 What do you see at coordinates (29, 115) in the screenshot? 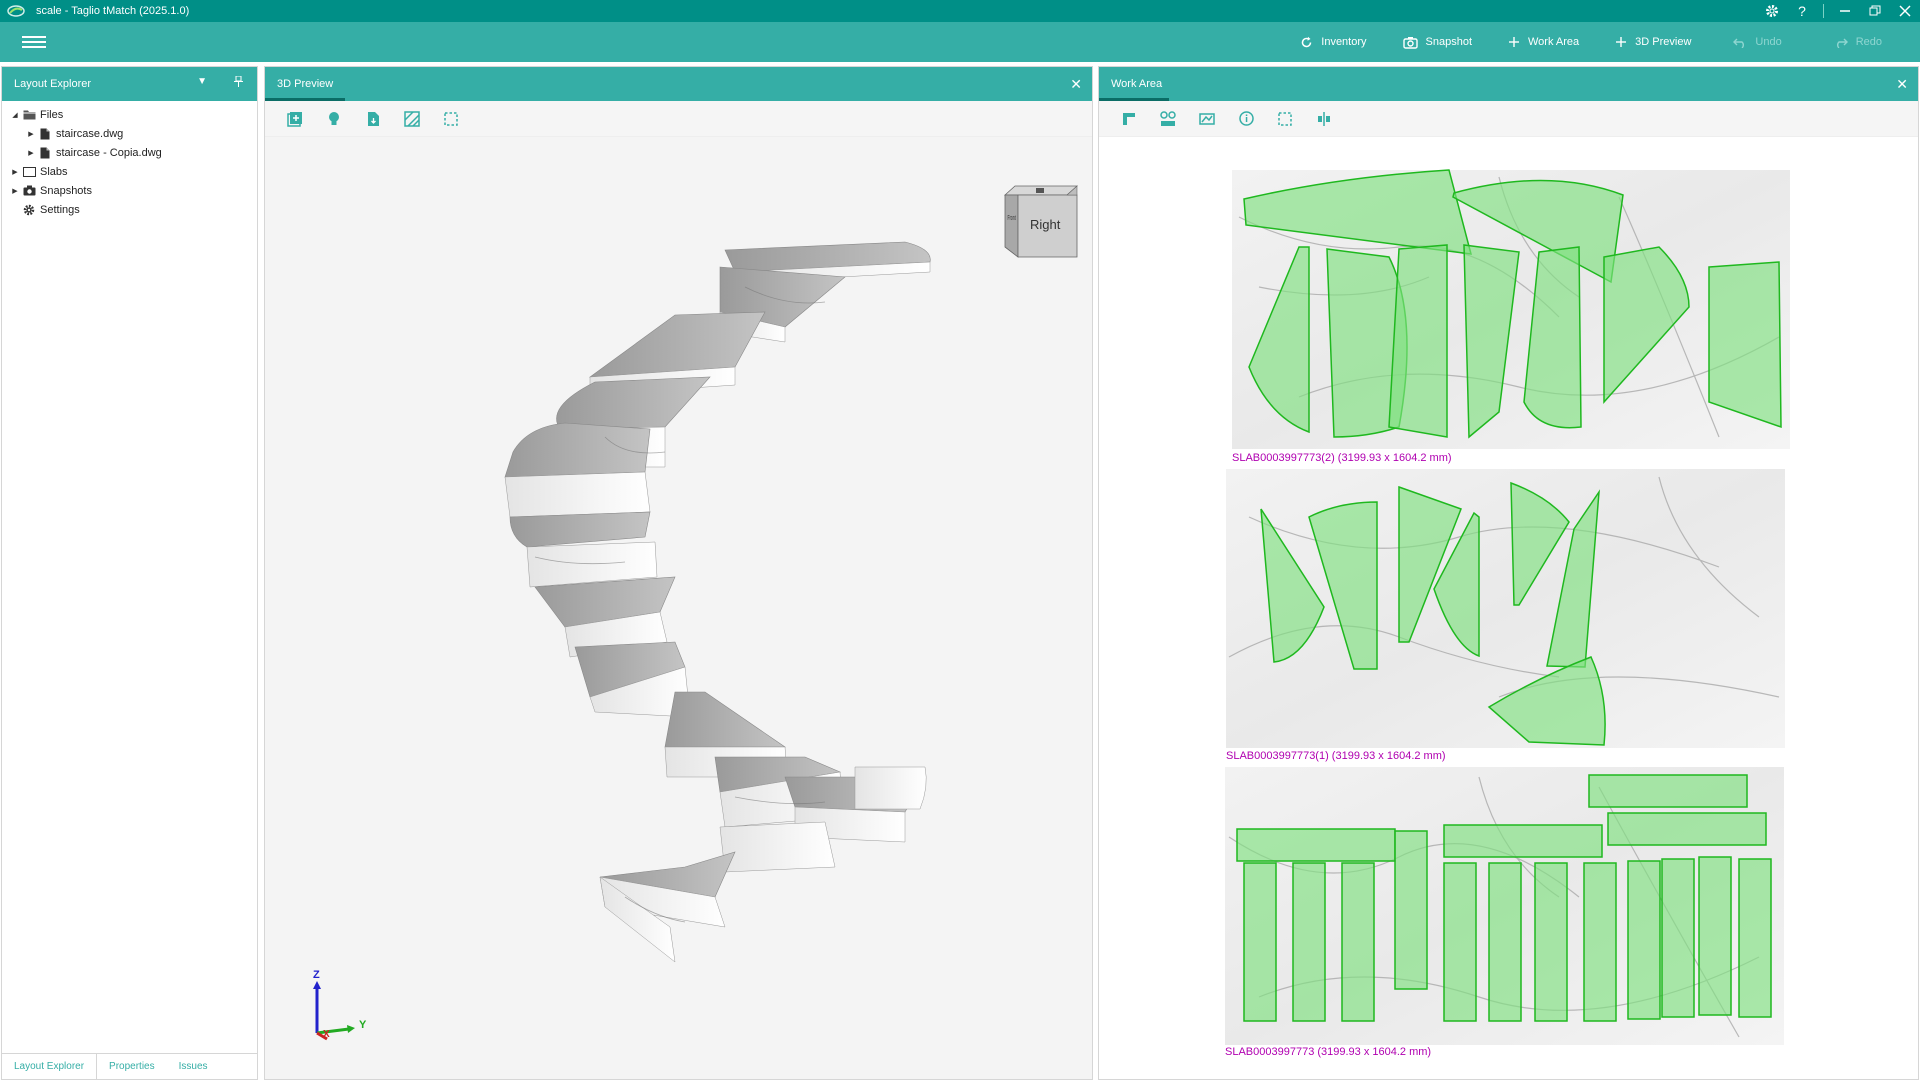
I see `folder-icon` at bounding box center [29, 115].